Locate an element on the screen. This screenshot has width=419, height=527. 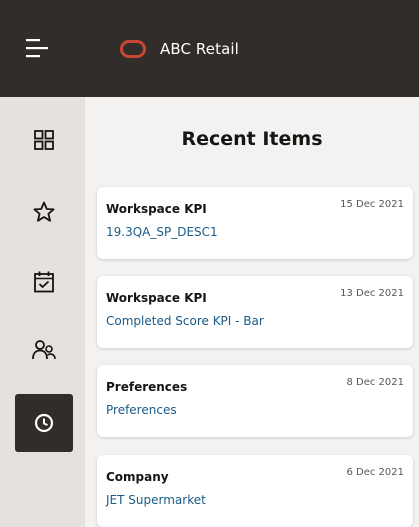
nav-item-recent is located at coordinates (44, 423).